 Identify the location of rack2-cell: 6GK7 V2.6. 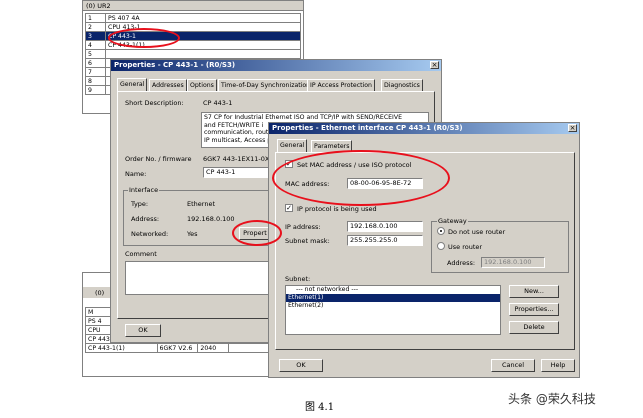
(177, 348).